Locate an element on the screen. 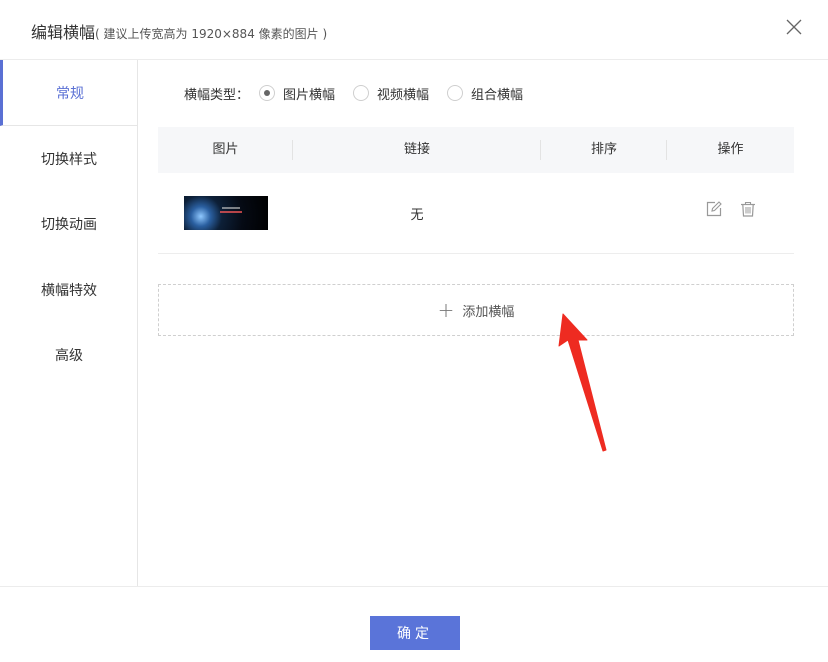 The width and height of the screenshot is (828, 662). plus-icon: + is located at coordinates (446, 310).